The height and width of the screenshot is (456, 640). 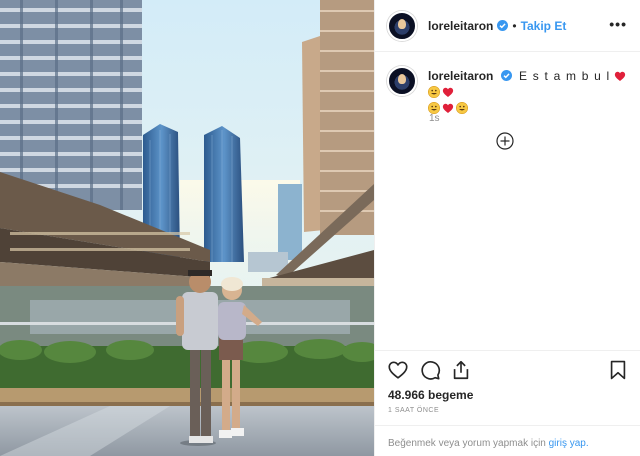 I want to click on plus-circle-icon, so click(x=505, y=141).